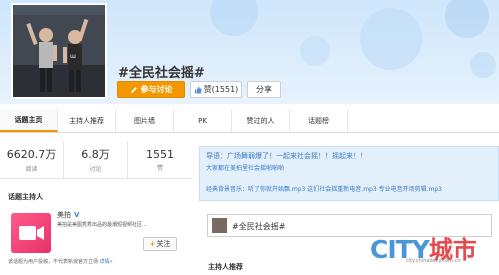 This screenshot has width=499, height=275. I want to click on guide-intro: 导语：广场舞弱爆了！一起来社会摇！！摇起来！！, so click(286, 156).